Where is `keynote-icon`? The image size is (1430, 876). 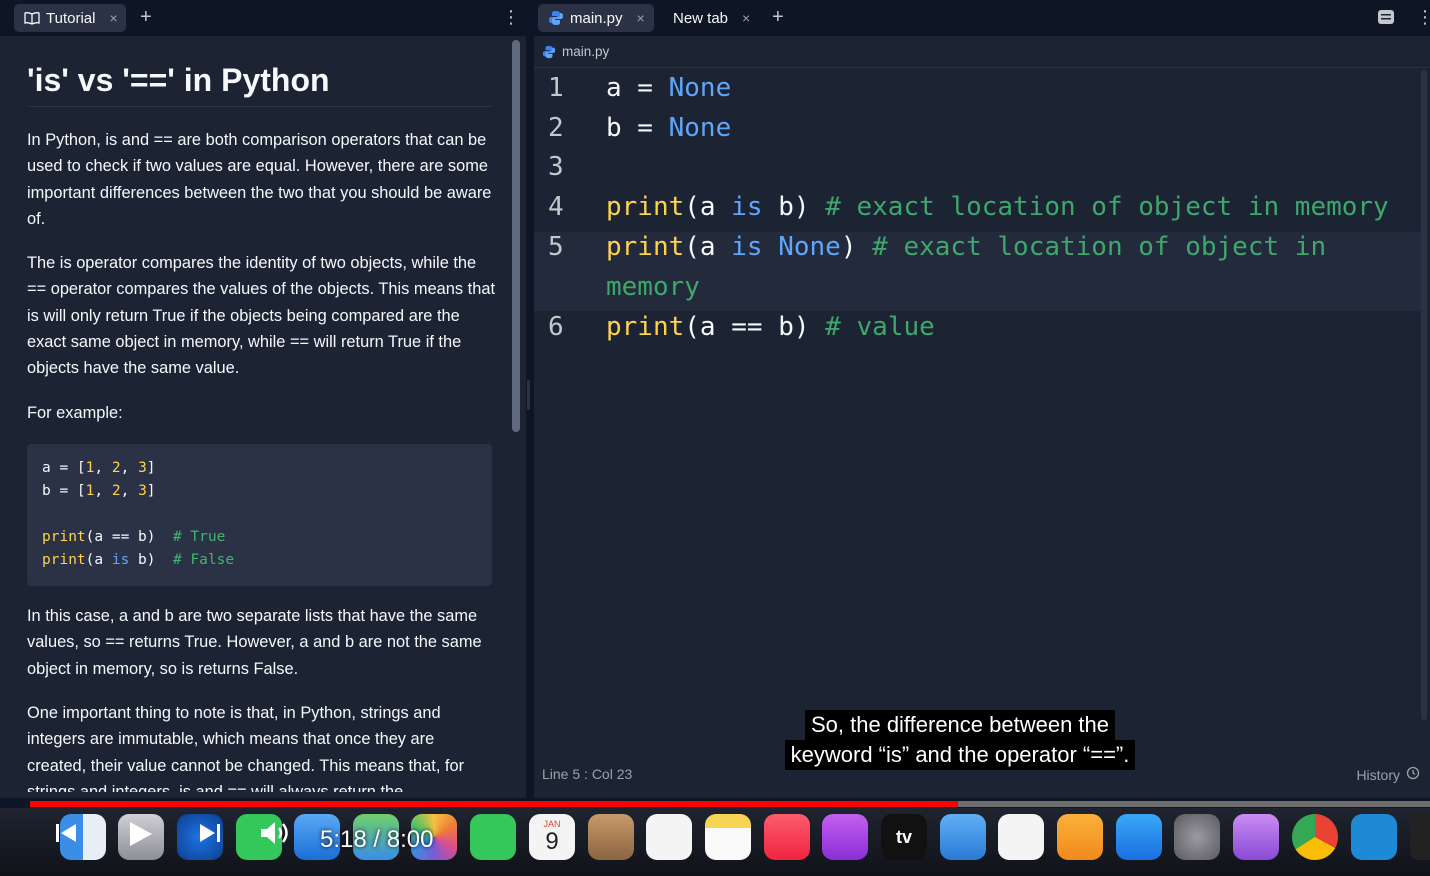 keynote-icon is located at coordinates (963, 837).